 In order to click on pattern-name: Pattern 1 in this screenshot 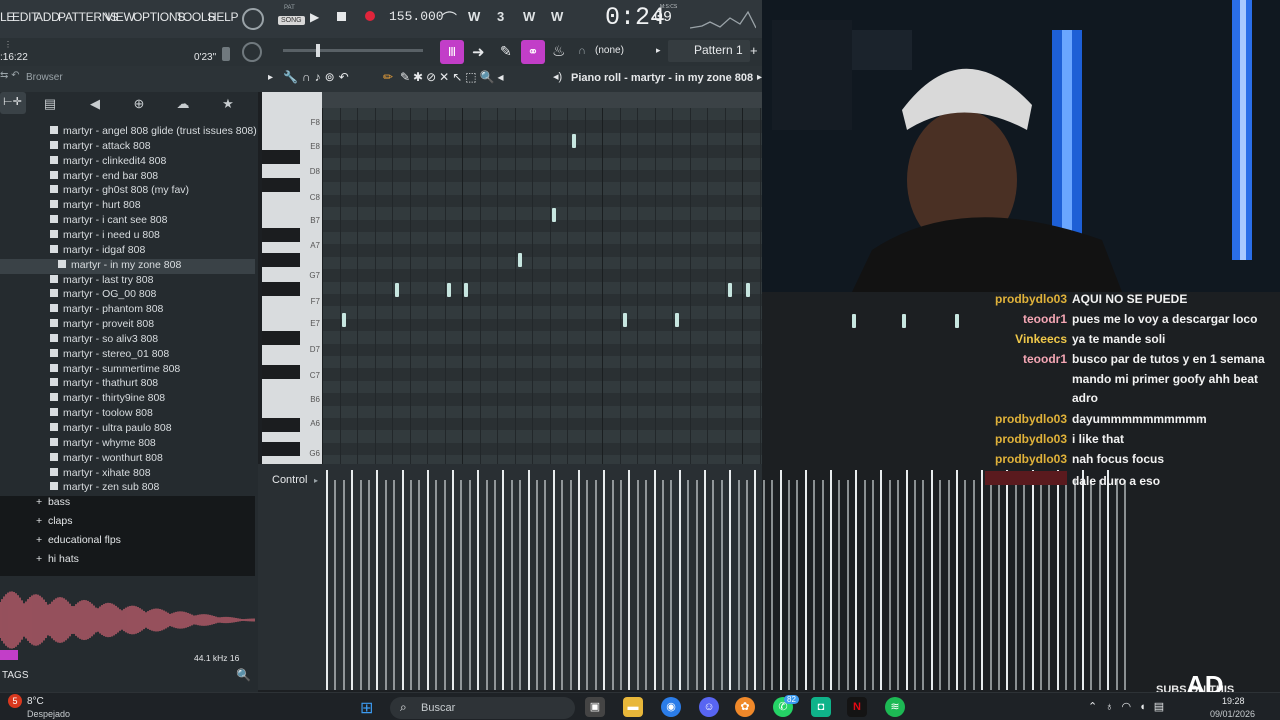, I will do `click(718, 50)`.